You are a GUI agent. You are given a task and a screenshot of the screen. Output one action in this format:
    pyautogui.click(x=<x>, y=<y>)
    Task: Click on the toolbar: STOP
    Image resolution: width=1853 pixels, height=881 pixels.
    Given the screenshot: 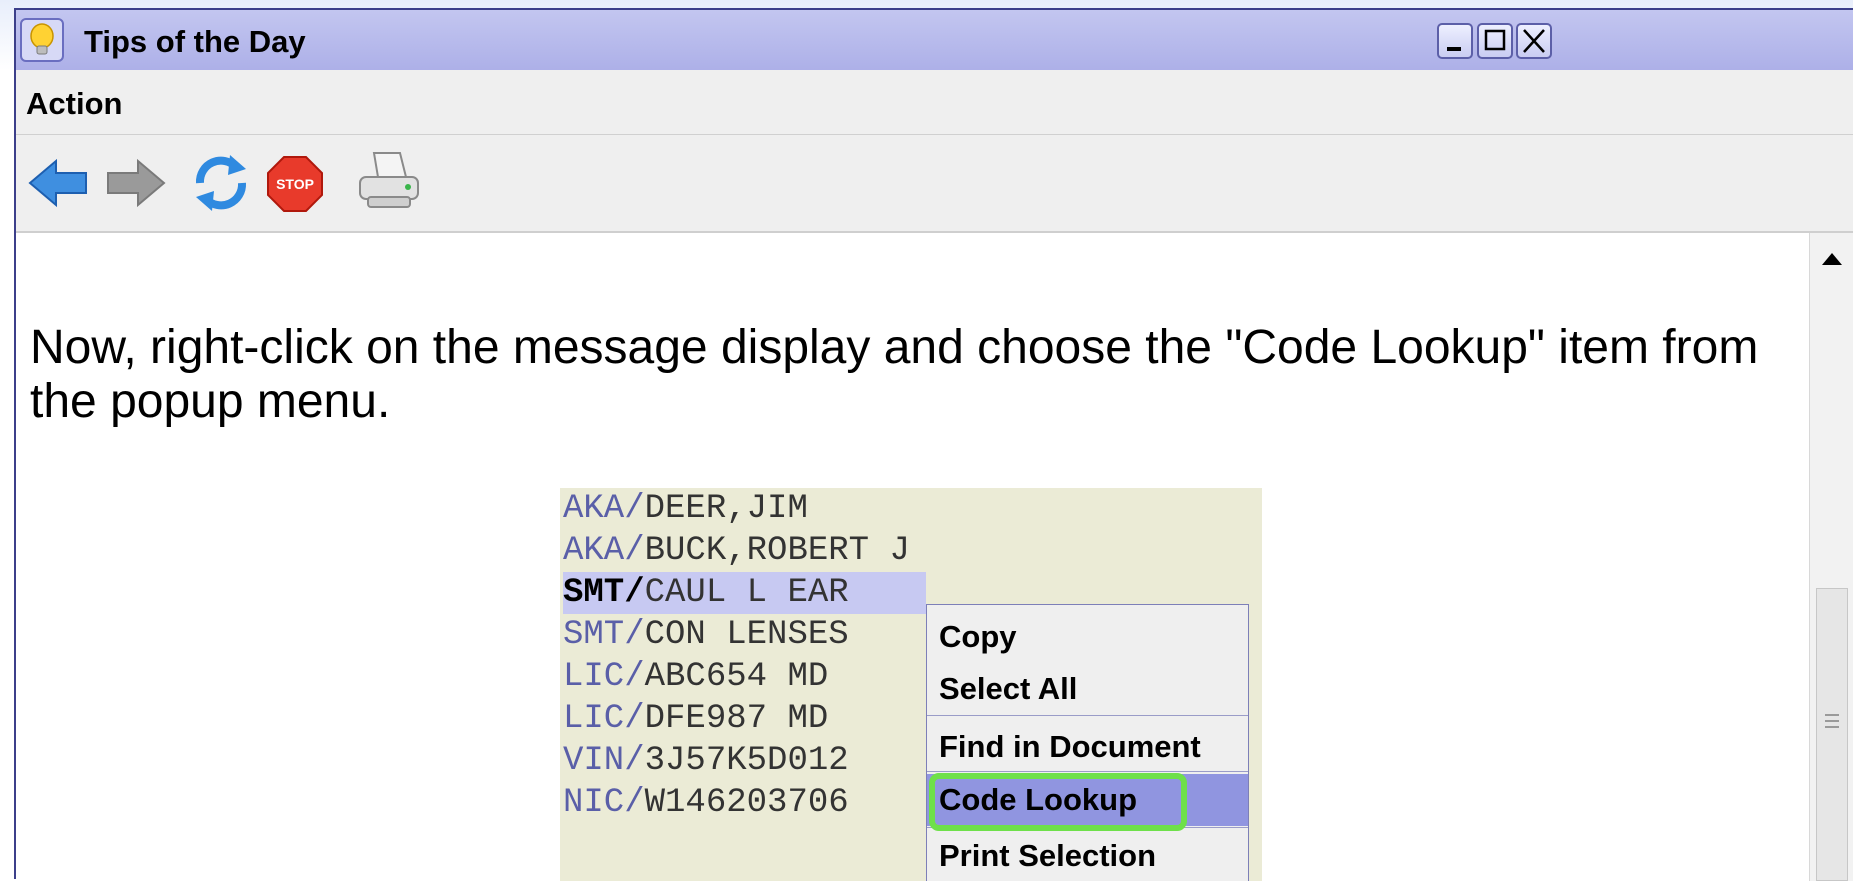 What is the action you would take?
    pyautogui.click(x=934, y=184)
    